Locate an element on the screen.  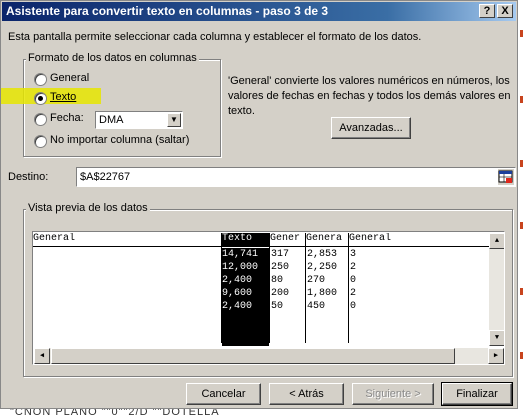
preview-vertical-scrollbar: ▲ ▼ is located at coordinates (496, 289).